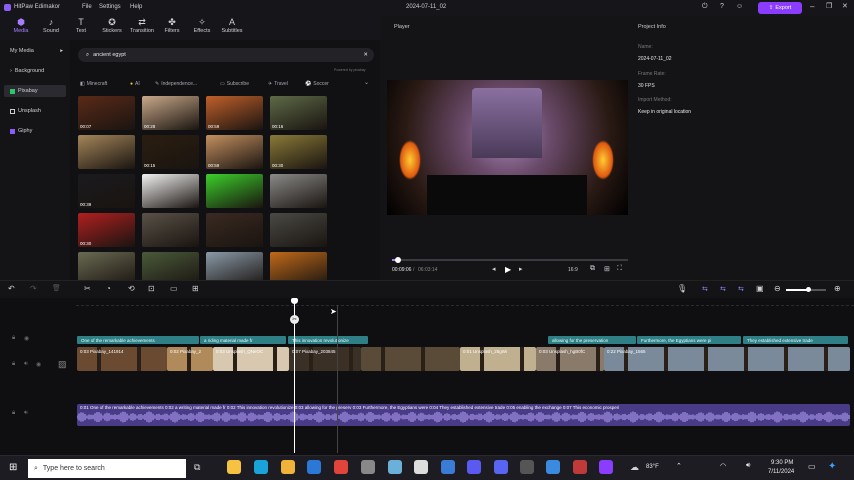 Image resolution: width=854 pixels, height=480 pixels. Describe the element at coordinates (365, 55) in the screenshot. I see `clear-search-icon: ✕` at that location.